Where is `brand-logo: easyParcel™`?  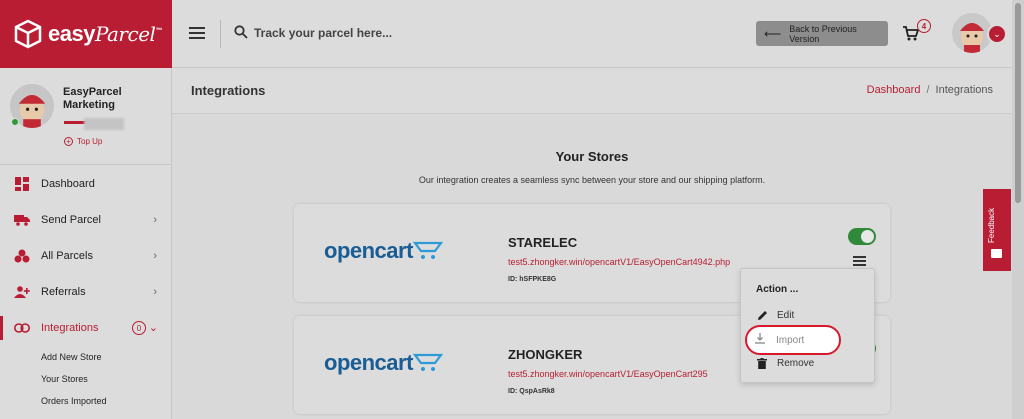 brand-logo: easyParcel™ is located at coordinates (86, 34).